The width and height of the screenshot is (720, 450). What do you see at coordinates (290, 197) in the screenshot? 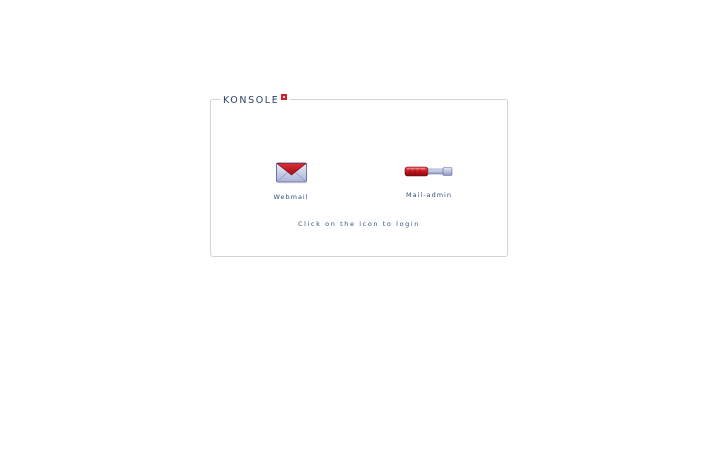
I see `webmail-label: Webmail` at bounding box center [290, 197].